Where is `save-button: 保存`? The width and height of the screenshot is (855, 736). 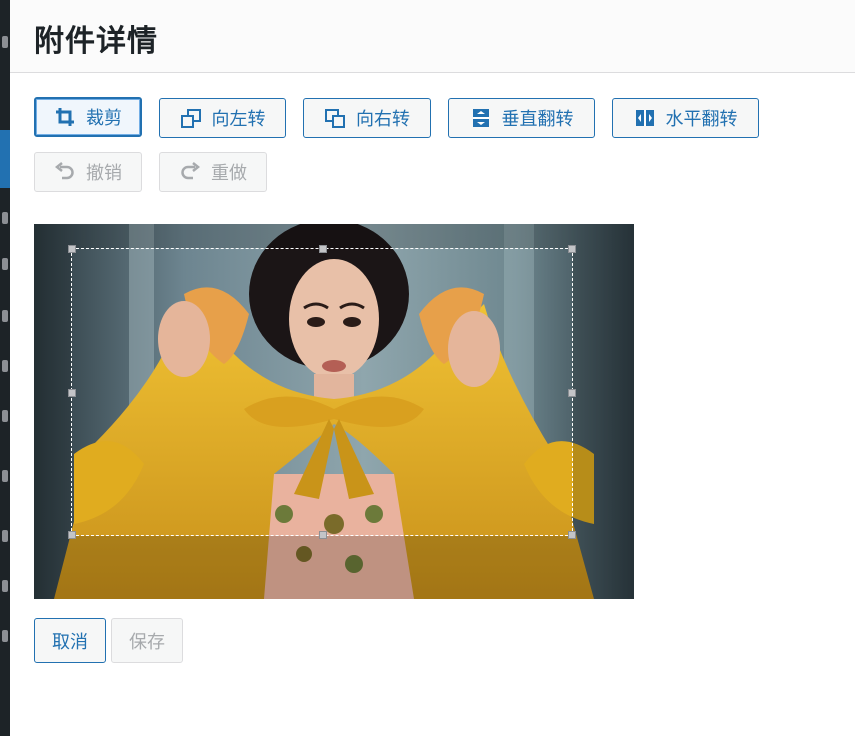 save-button: 保存 is located at coordinates (147, 640).